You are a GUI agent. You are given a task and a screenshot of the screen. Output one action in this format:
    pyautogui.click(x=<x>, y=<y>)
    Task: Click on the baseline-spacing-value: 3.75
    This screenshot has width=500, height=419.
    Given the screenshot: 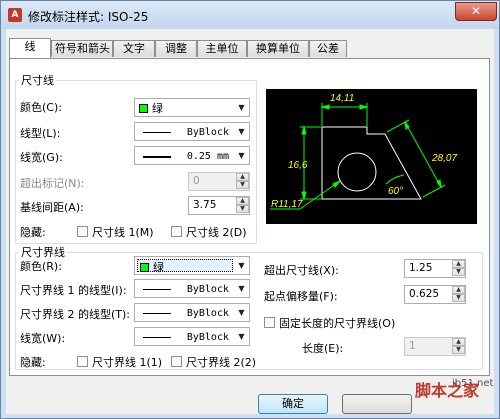 What is the action you would take?
    pyautogui.click(x=205, y=205)
    